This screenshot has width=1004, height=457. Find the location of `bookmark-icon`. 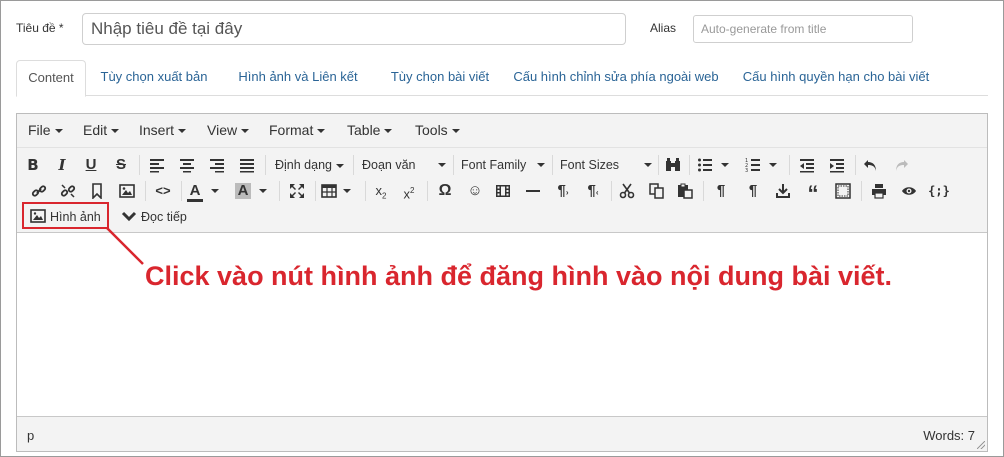

bookmark-icon is located at coordinates (97, 191).